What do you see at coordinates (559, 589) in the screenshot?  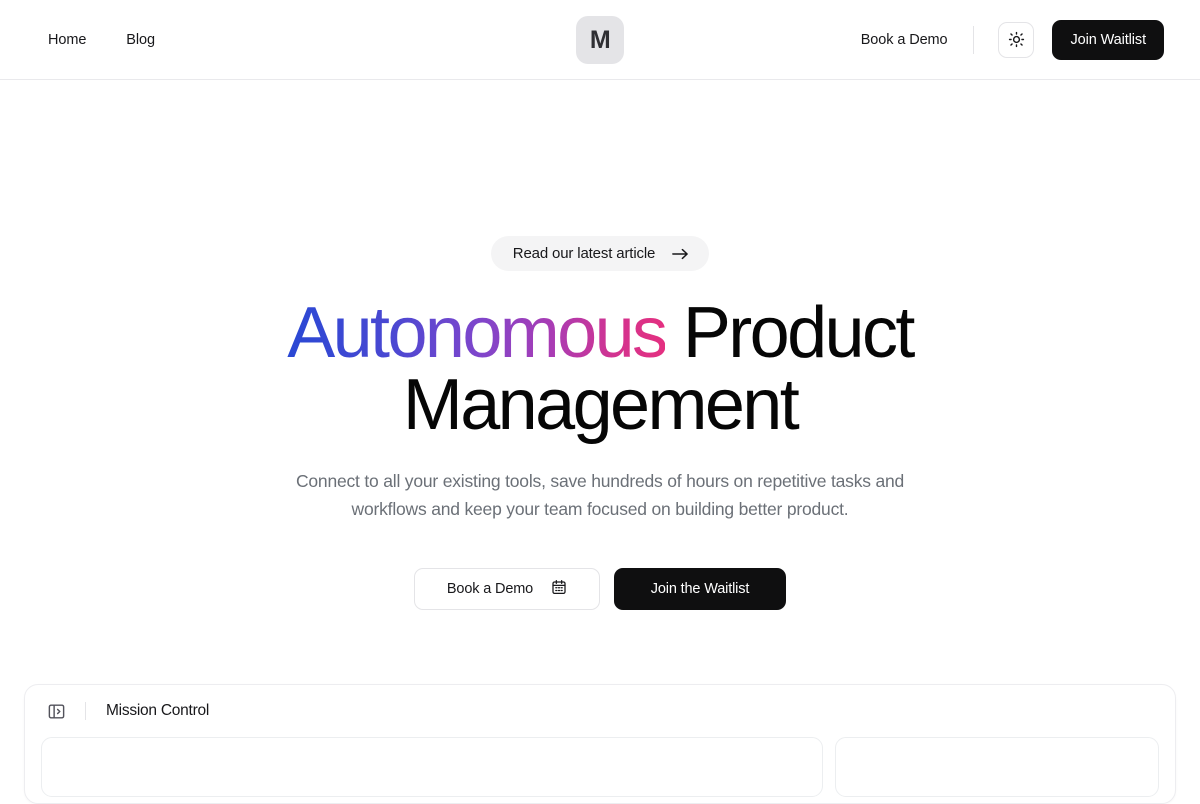 I see `calendar-icon` at bounding box center [559, 589].